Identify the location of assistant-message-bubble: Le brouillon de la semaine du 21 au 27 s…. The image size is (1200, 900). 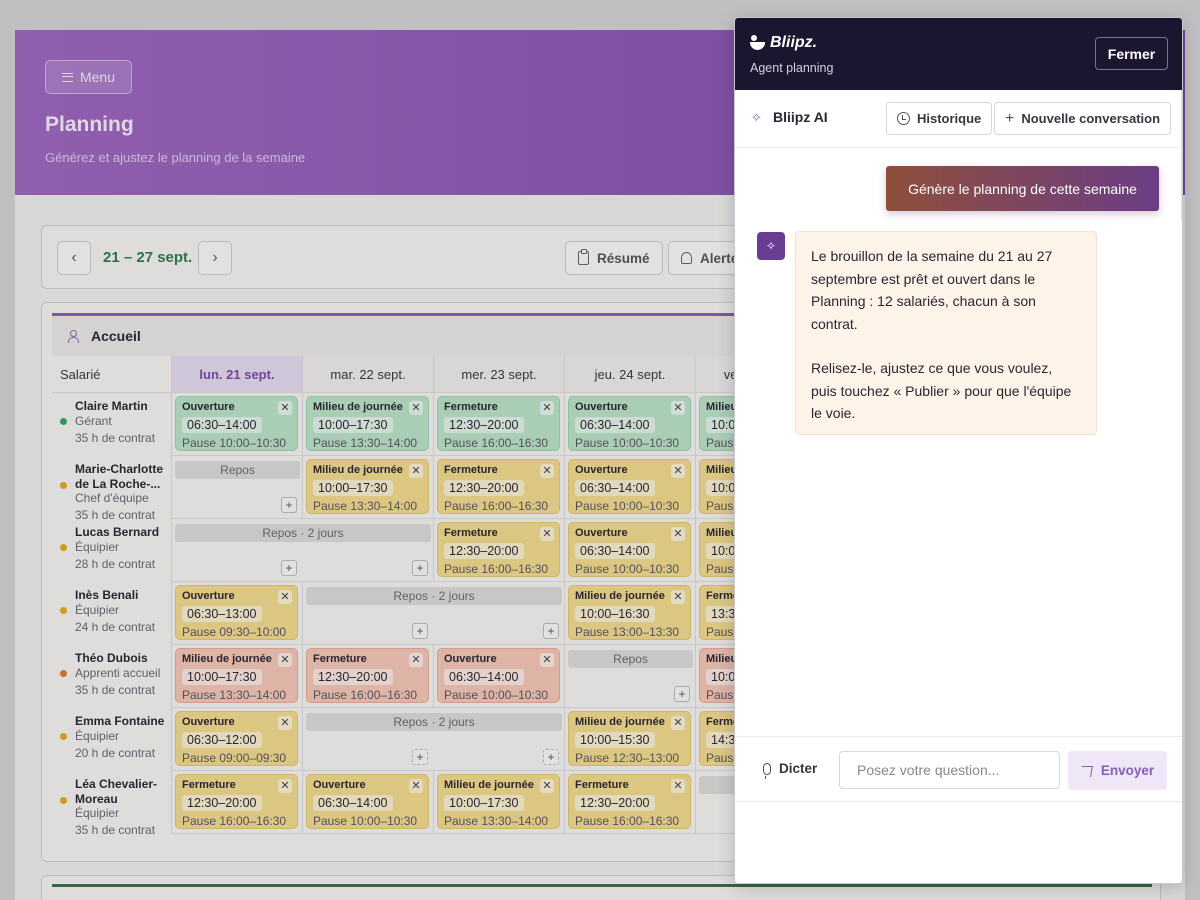
(946, 333).